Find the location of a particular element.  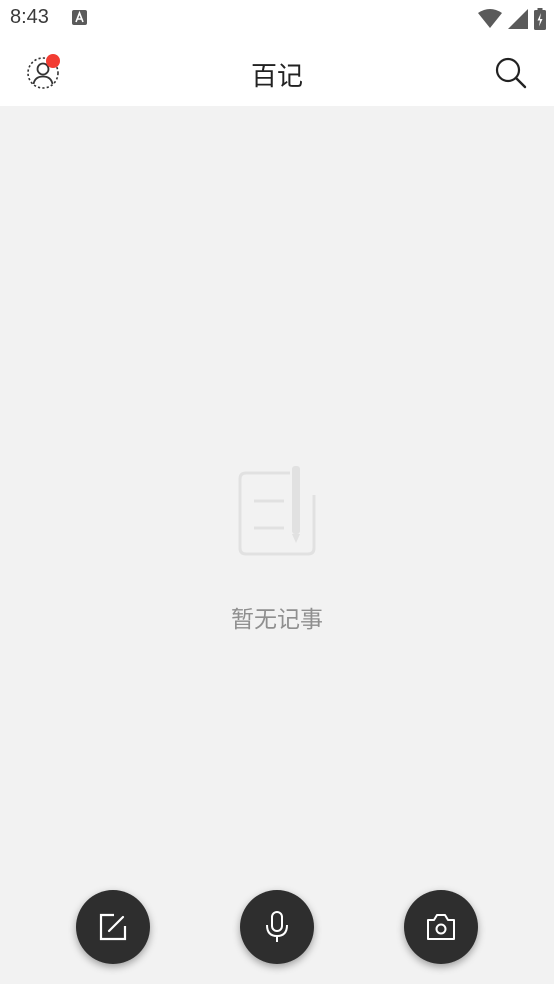

app-header: 百记 is located at coordinates (277, 72).